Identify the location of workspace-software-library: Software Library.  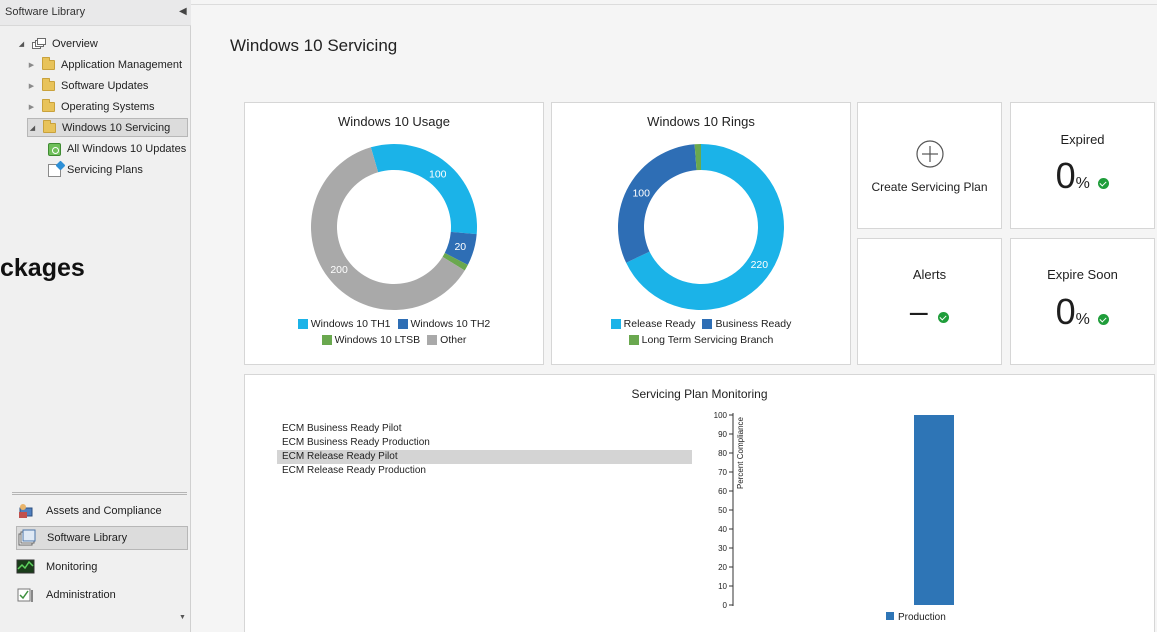
(102, 538).